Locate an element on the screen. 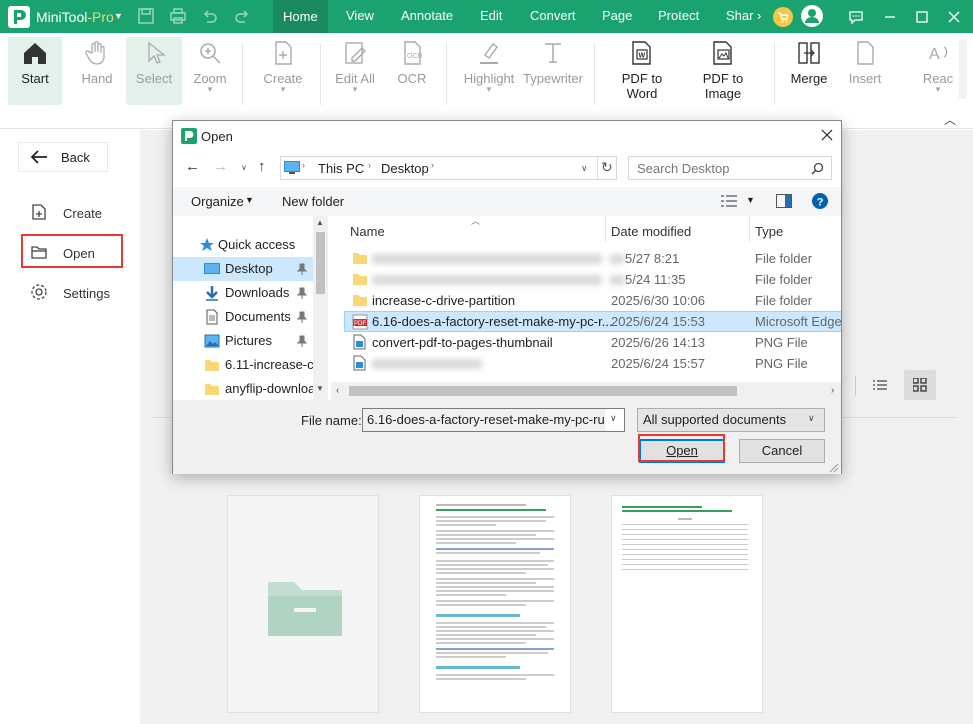  read-button: A Reac ▼ is located at coordinates (938, 71).